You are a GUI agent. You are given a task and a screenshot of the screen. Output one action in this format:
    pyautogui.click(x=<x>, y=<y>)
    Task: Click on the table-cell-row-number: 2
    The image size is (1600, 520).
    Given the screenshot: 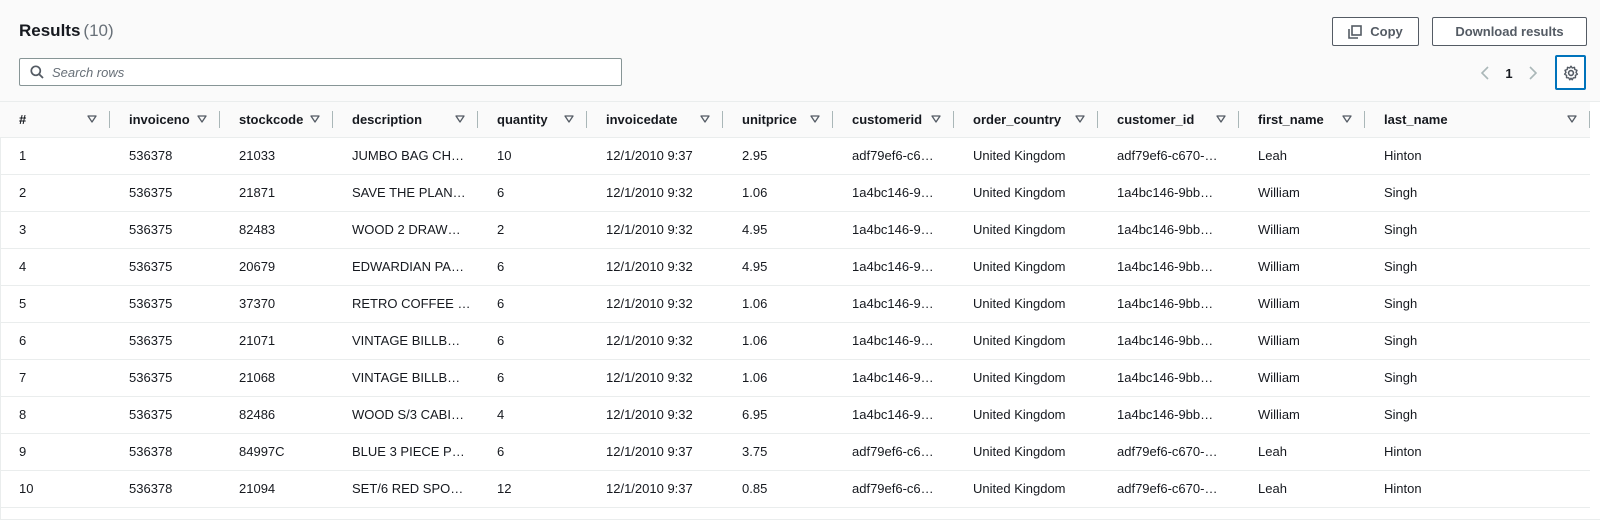 What is the action you would take?
    pyautogui.click(x=55, y=193)
    